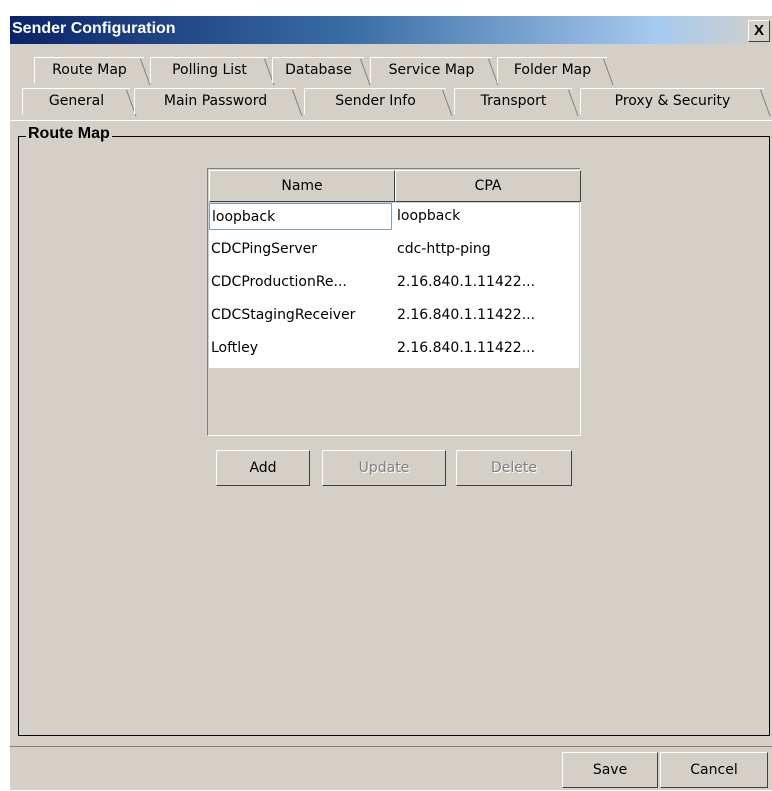  What do you see at coordinates (5, 395) in the screenshot?
I see `desktop-background-left` at bounding box center [5, 395].